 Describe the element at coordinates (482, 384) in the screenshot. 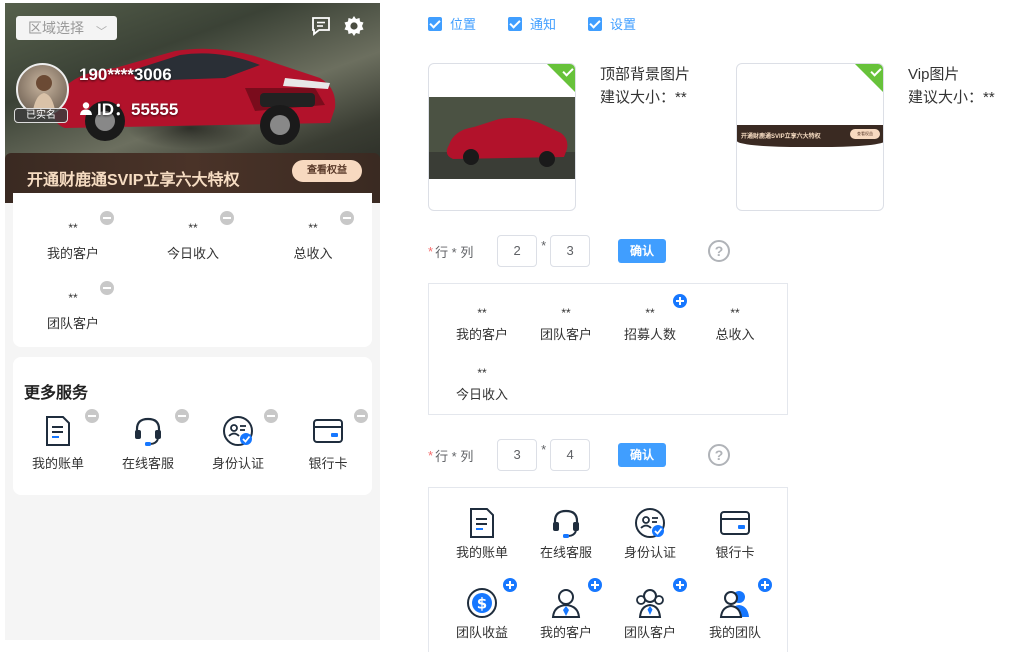

I see `grid-cell: ** 今日收入` at that location.